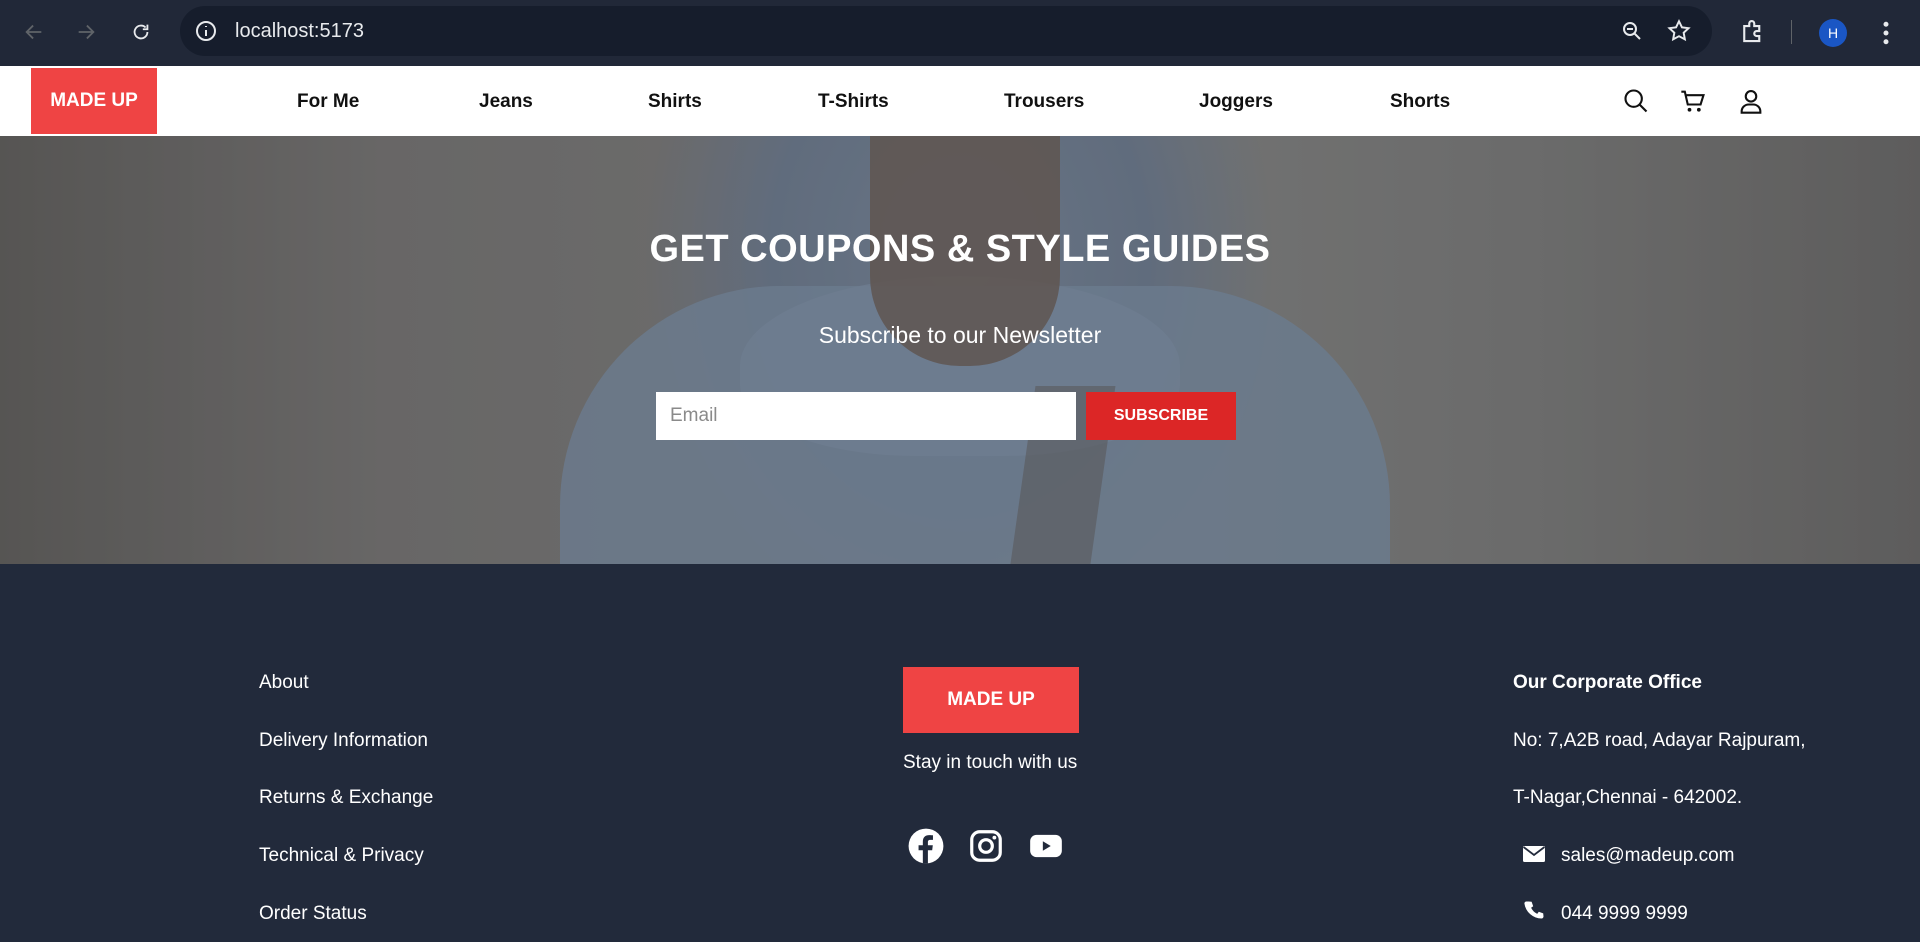 This screenshot has width=1920, height=942. What do you see at coordinates (94, 101) in the screenshot?
I see `brand-logo: MADE UP` at bounding box center [94, 101].